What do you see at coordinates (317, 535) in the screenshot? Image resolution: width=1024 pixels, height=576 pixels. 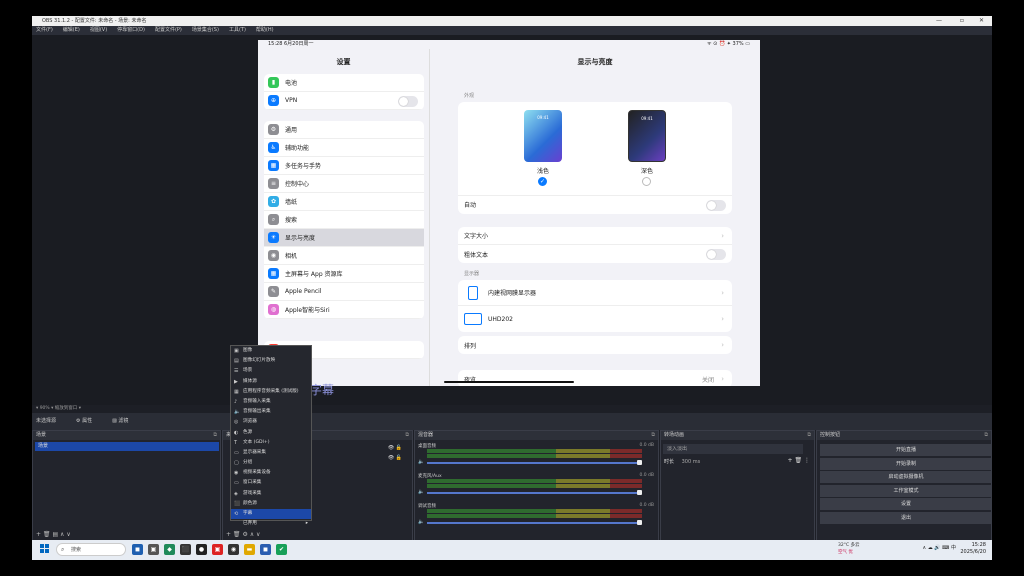 I see `sources-dock-footer: + 🗑 ⚙ ∧ ∨` at bounding box center [317, 535].